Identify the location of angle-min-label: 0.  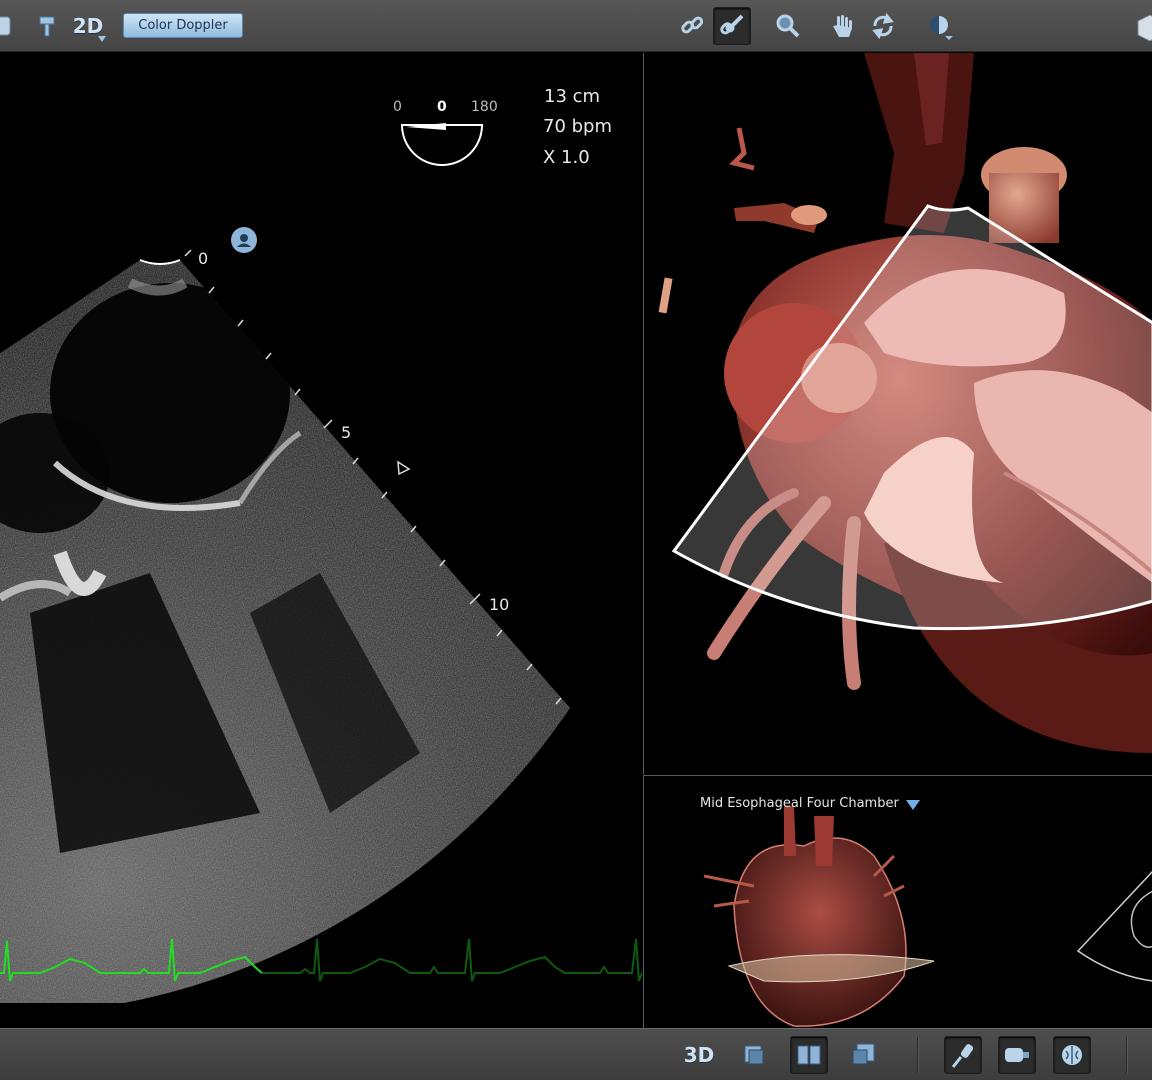
(397, 107).